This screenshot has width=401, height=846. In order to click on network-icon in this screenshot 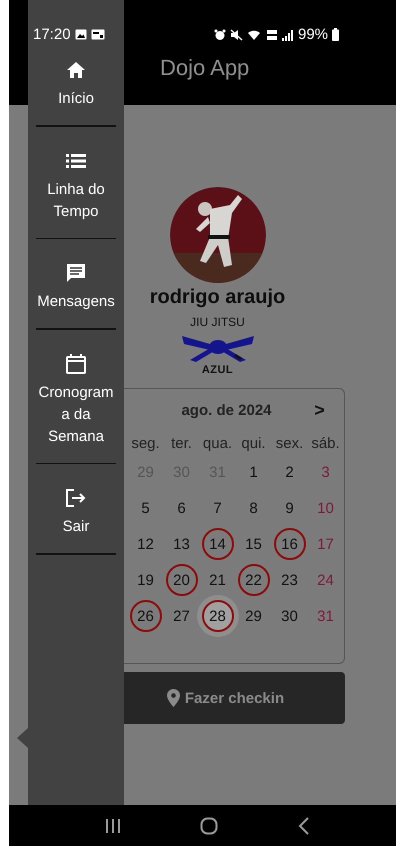, I will do `click(272, 34)`.